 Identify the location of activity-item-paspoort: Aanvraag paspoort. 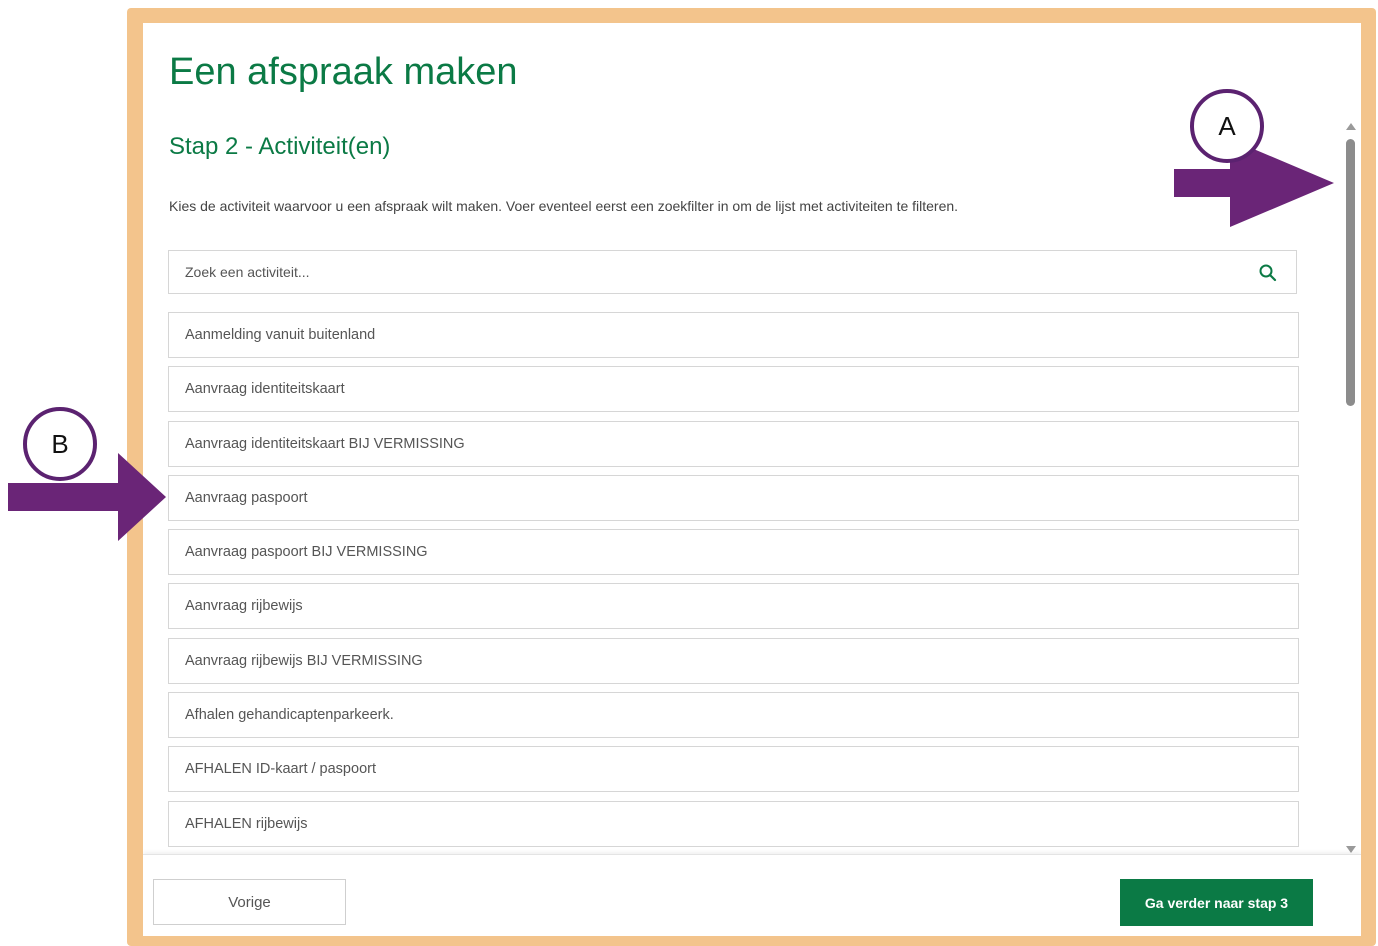
(733, 497).